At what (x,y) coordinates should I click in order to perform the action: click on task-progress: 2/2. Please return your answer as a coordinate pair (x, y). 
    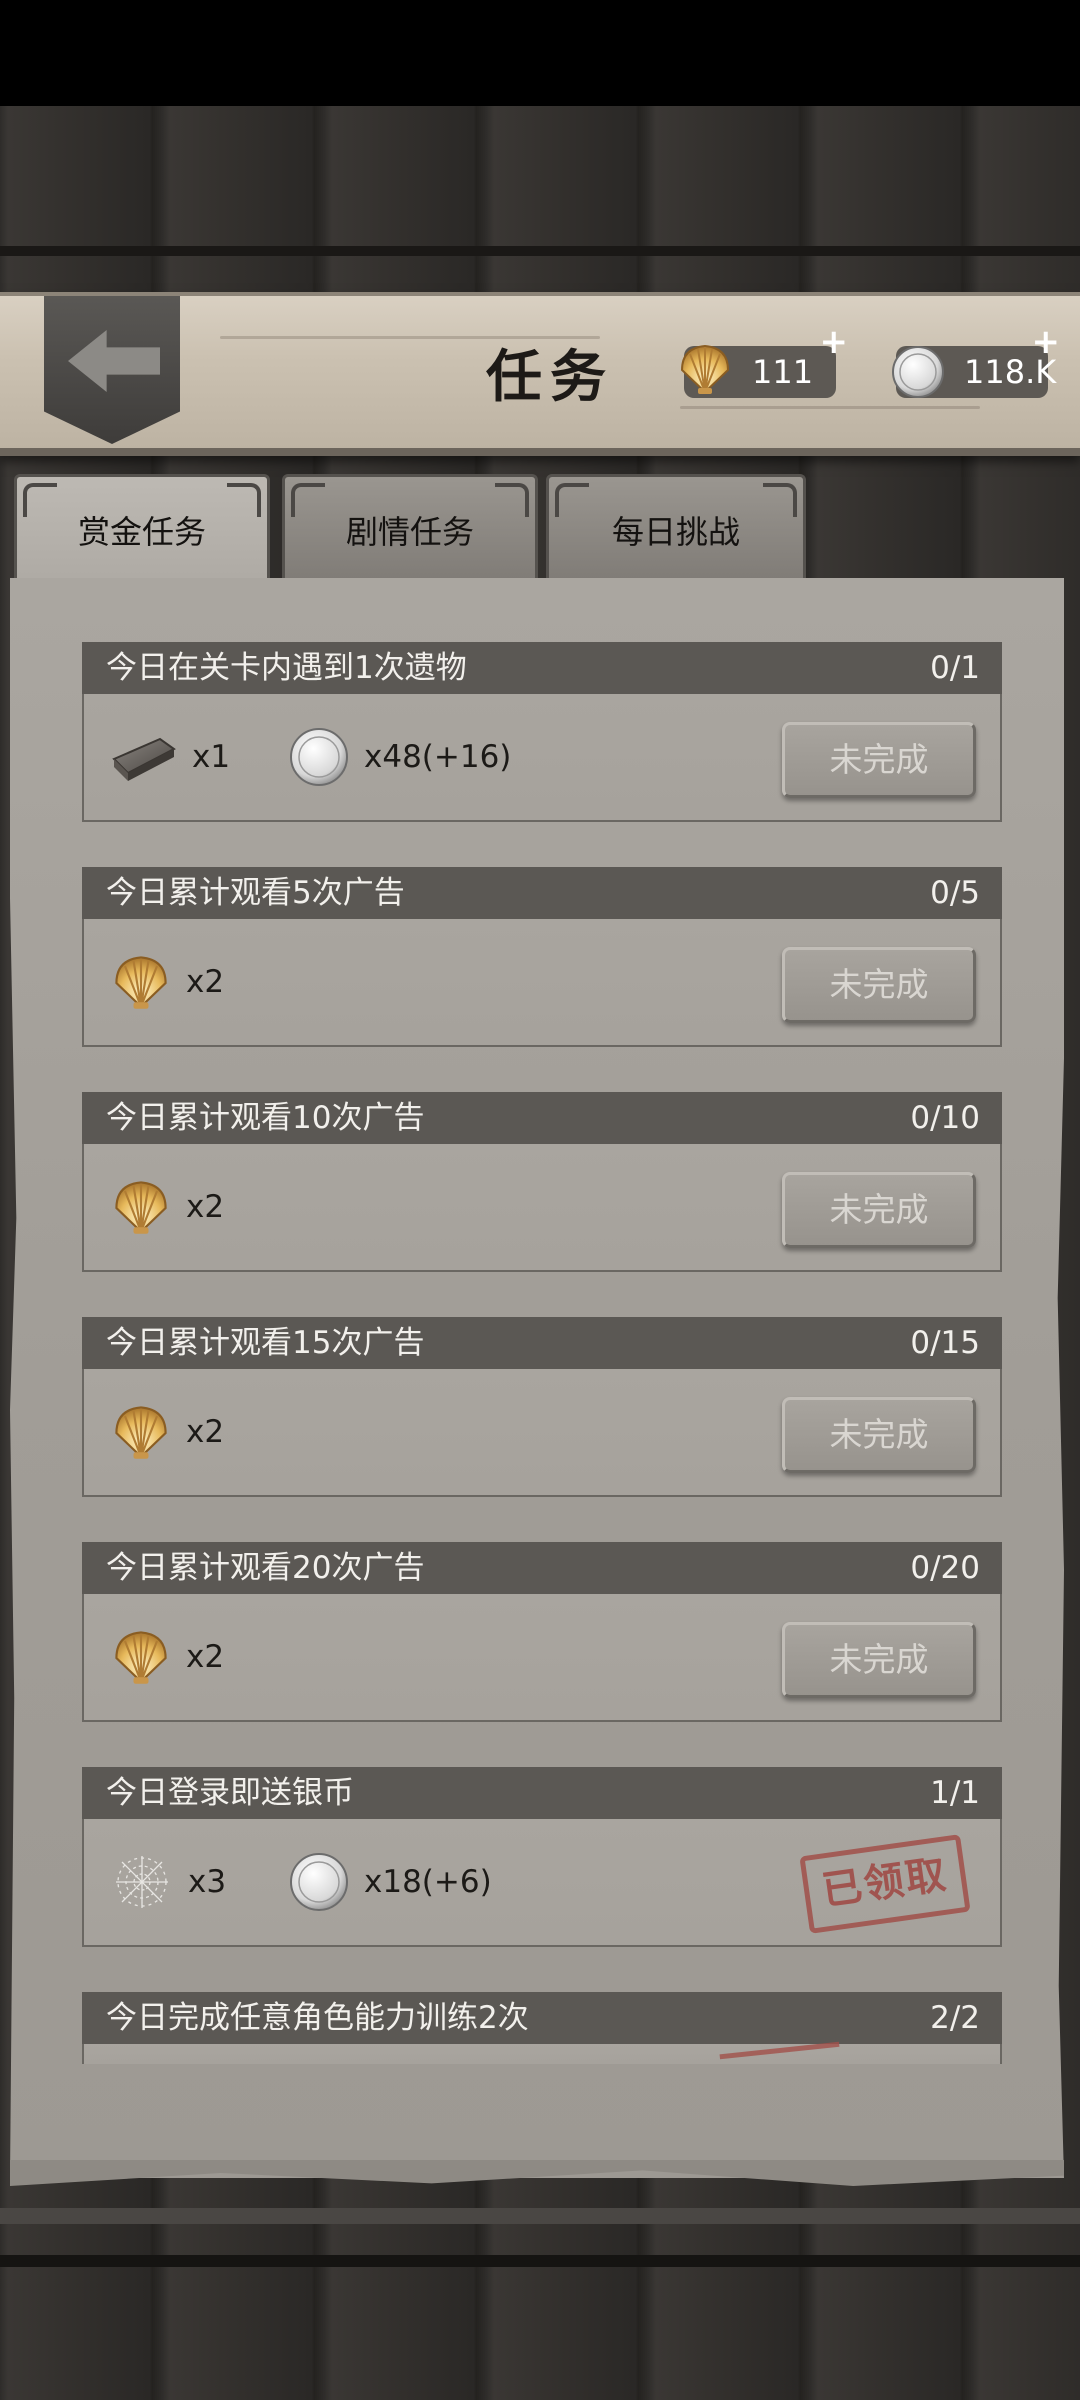
    Looking at the image, I should click on (955, 2018).